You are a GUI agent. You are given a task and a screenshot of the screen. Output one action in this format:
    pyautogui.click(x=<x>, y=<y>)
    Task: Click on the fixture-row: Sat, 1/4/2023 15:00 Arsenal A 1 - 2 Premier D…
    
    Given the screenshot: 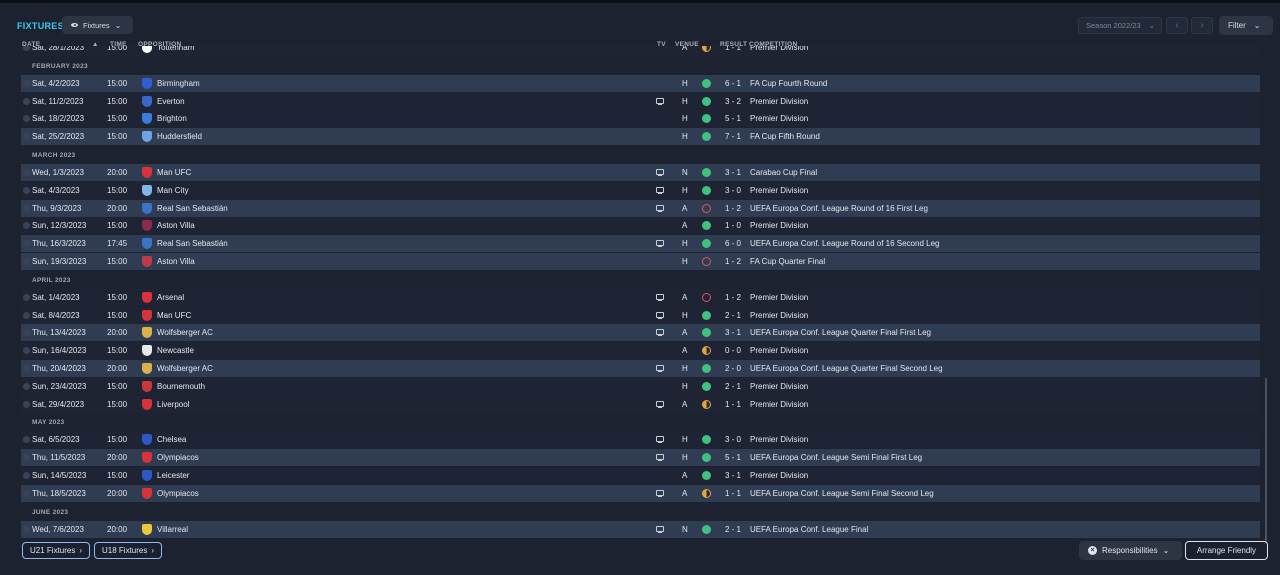 What is the action you would take?
    pyautogui.click(x=640, y=297)
    